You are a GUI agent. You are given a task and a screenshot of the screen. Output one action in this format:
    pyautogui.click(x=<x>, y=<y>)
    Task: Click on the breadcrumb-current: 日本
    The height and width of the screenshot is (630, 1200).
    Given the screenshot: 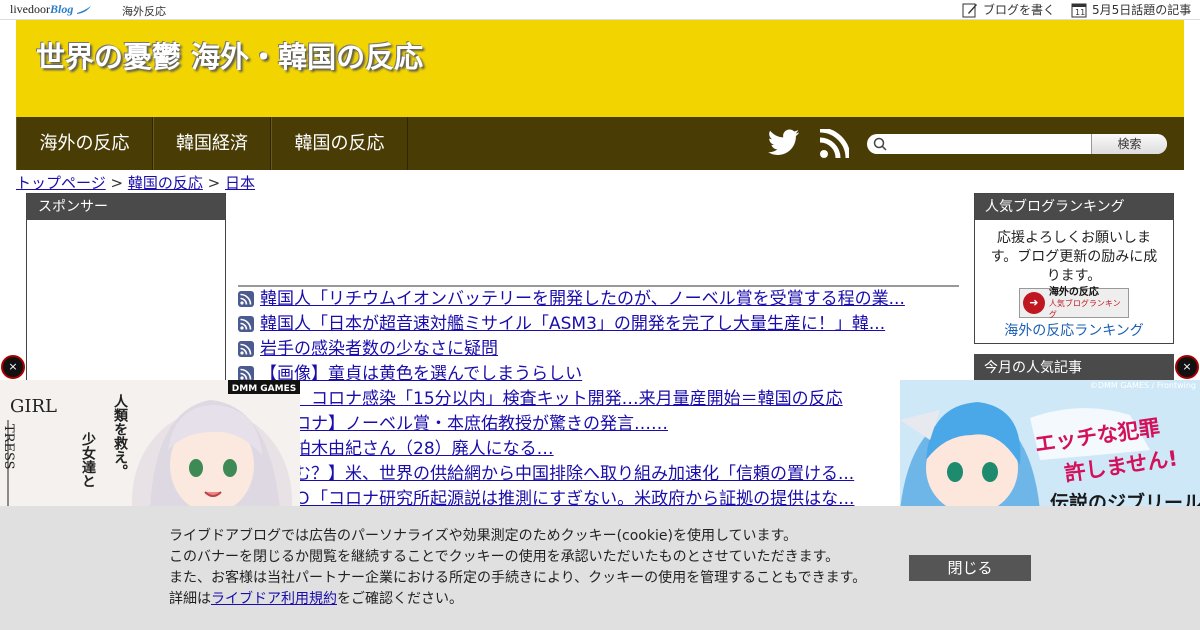 What is the action you would take?
    pyautogui.click(x=240, y=183)
    